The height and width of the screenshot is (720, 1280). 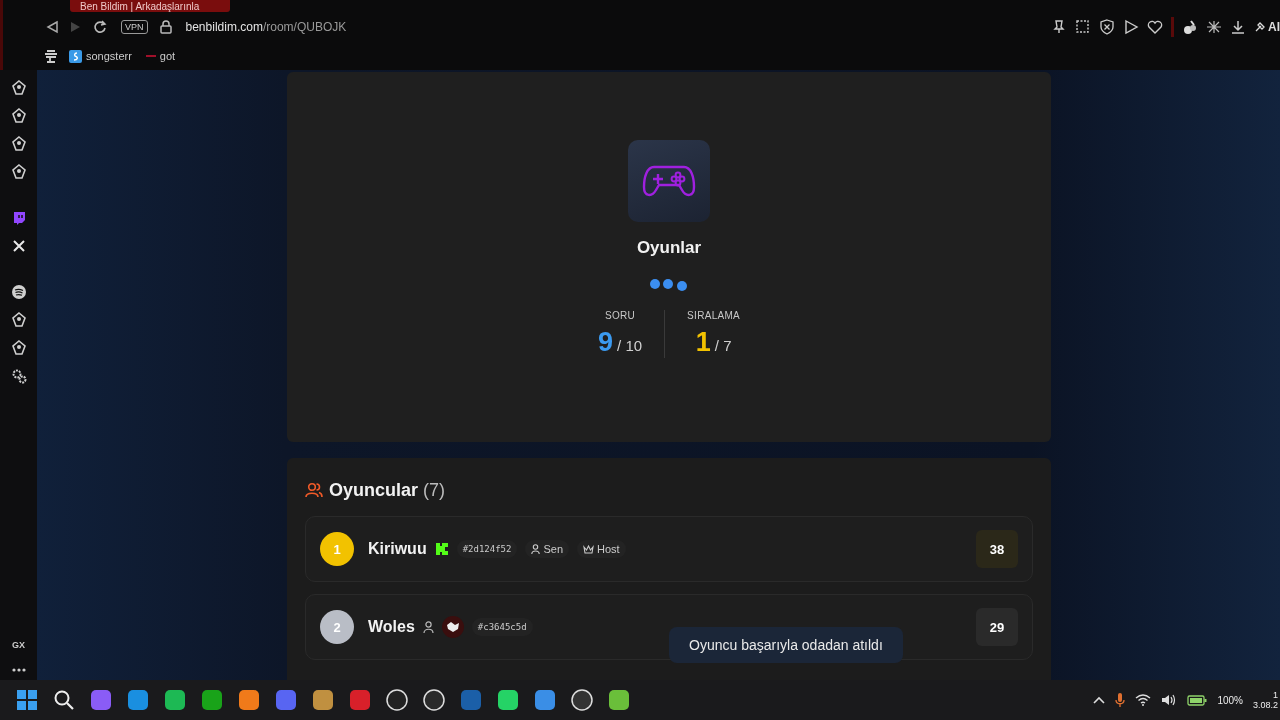 I want to click on bookmark: songsterr, so click(x=100, y=56).